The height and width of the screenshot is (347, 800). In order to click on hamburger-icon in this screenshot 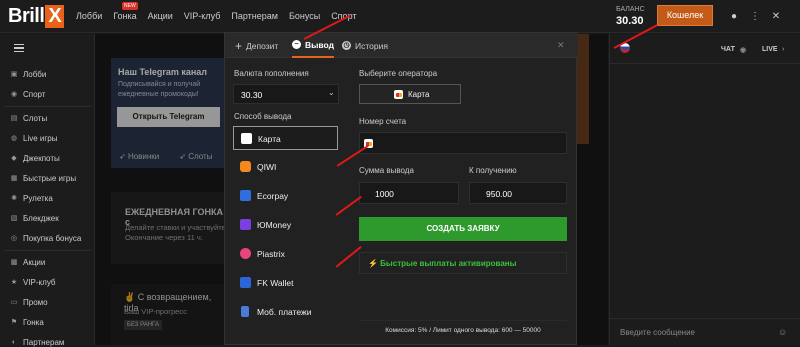, I will do `click(19, 48)`.